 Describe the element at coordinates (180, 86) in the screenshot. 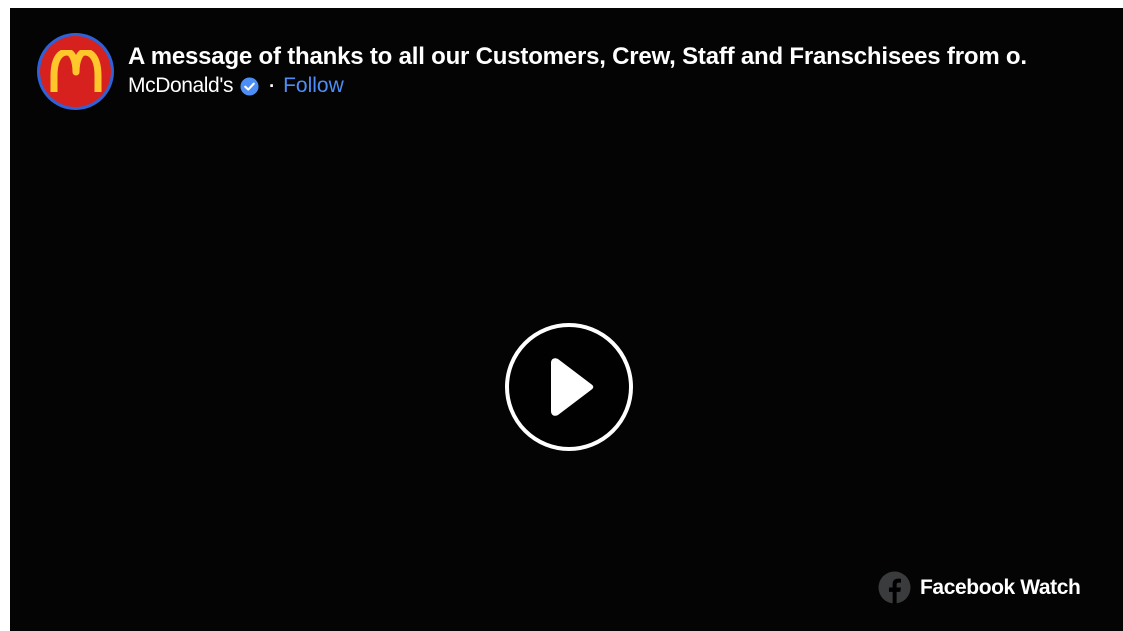

I see `page-name-link: McDonald's` at that location.